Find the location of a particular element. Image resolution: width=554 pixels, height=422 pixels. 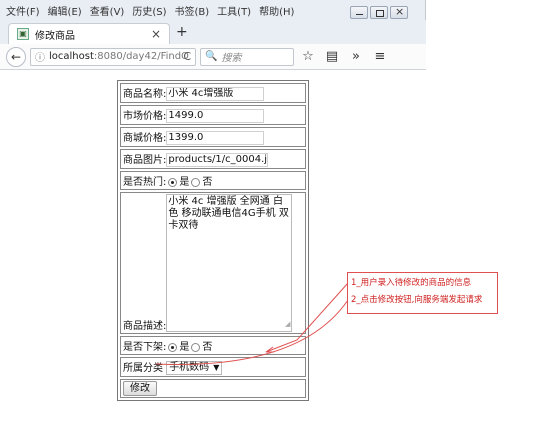

annotation-arrows is located at coordinates (252, 323).